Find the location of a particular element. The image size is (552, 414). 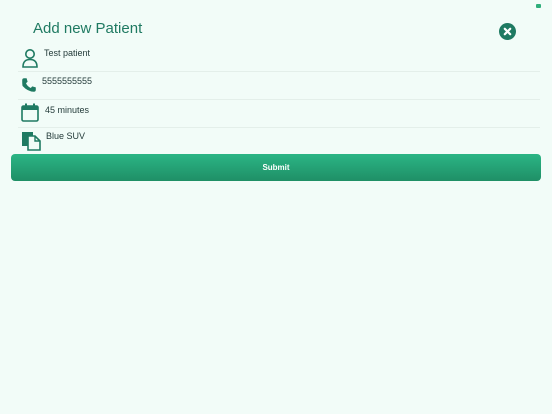

phone-field is located at coordinates (242, 81).